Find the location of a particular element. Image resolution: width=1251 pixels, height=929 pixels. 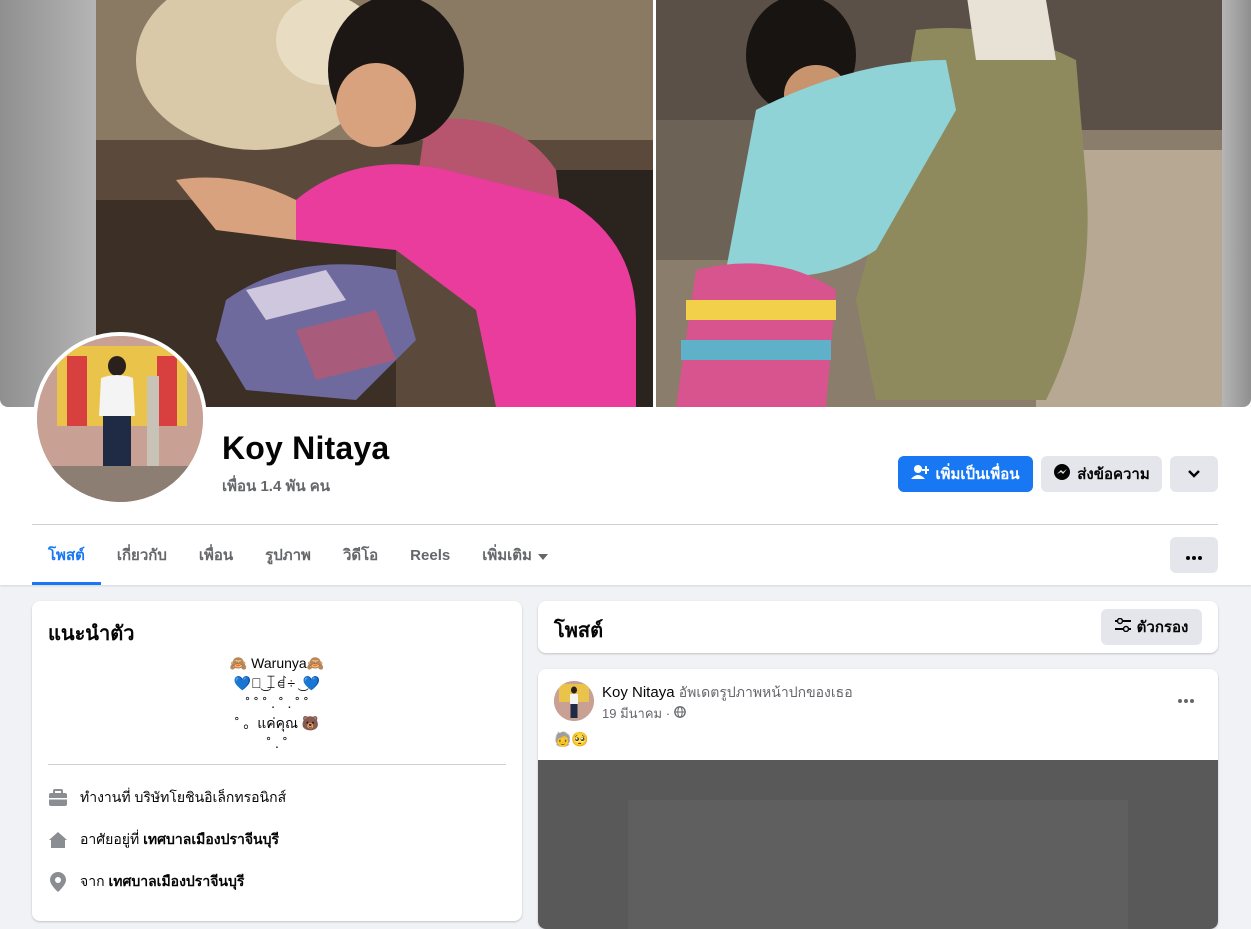

posts-title: โพสต์ is located at coordinates (579, 631).